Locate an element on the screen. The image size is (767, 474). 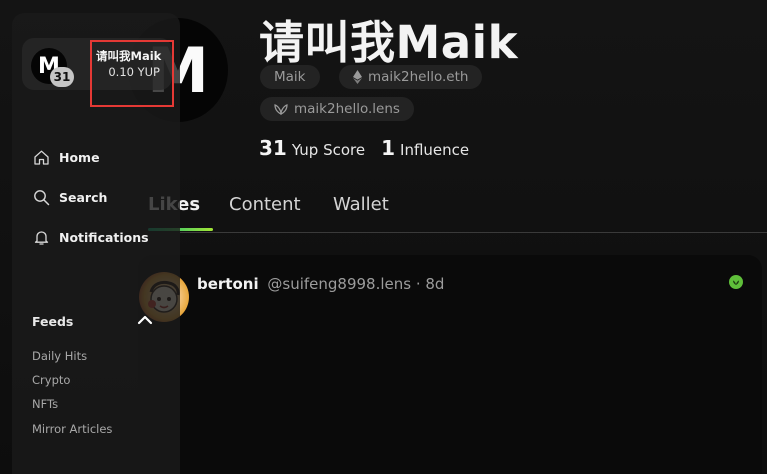
yup-score-label: Yup Score is located at coordinates (328, 150).